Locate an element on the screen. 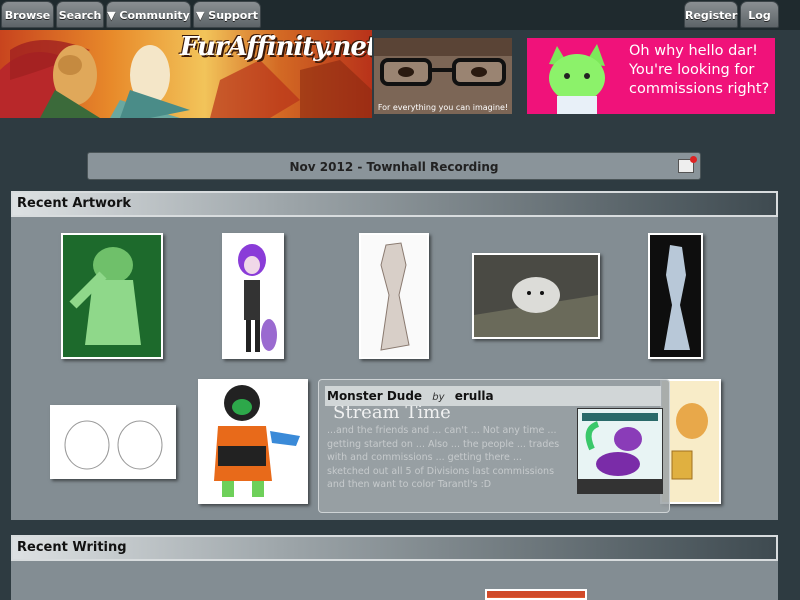  townhall-title: Nov 2012 - Townhall Recording is located at coordinates (394, 167).